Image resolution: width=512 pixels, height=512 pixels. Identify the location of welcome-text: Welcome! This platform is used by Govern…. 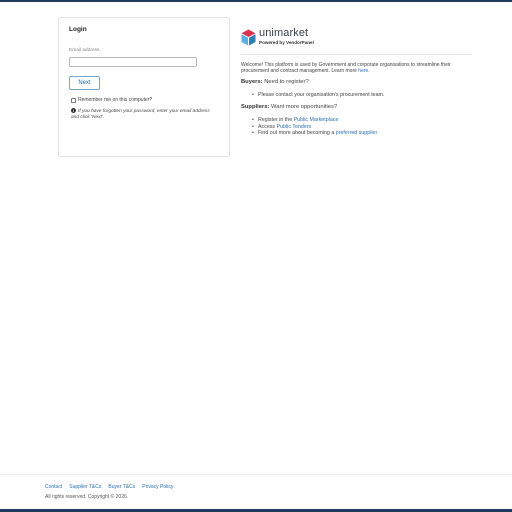
(357, 68).